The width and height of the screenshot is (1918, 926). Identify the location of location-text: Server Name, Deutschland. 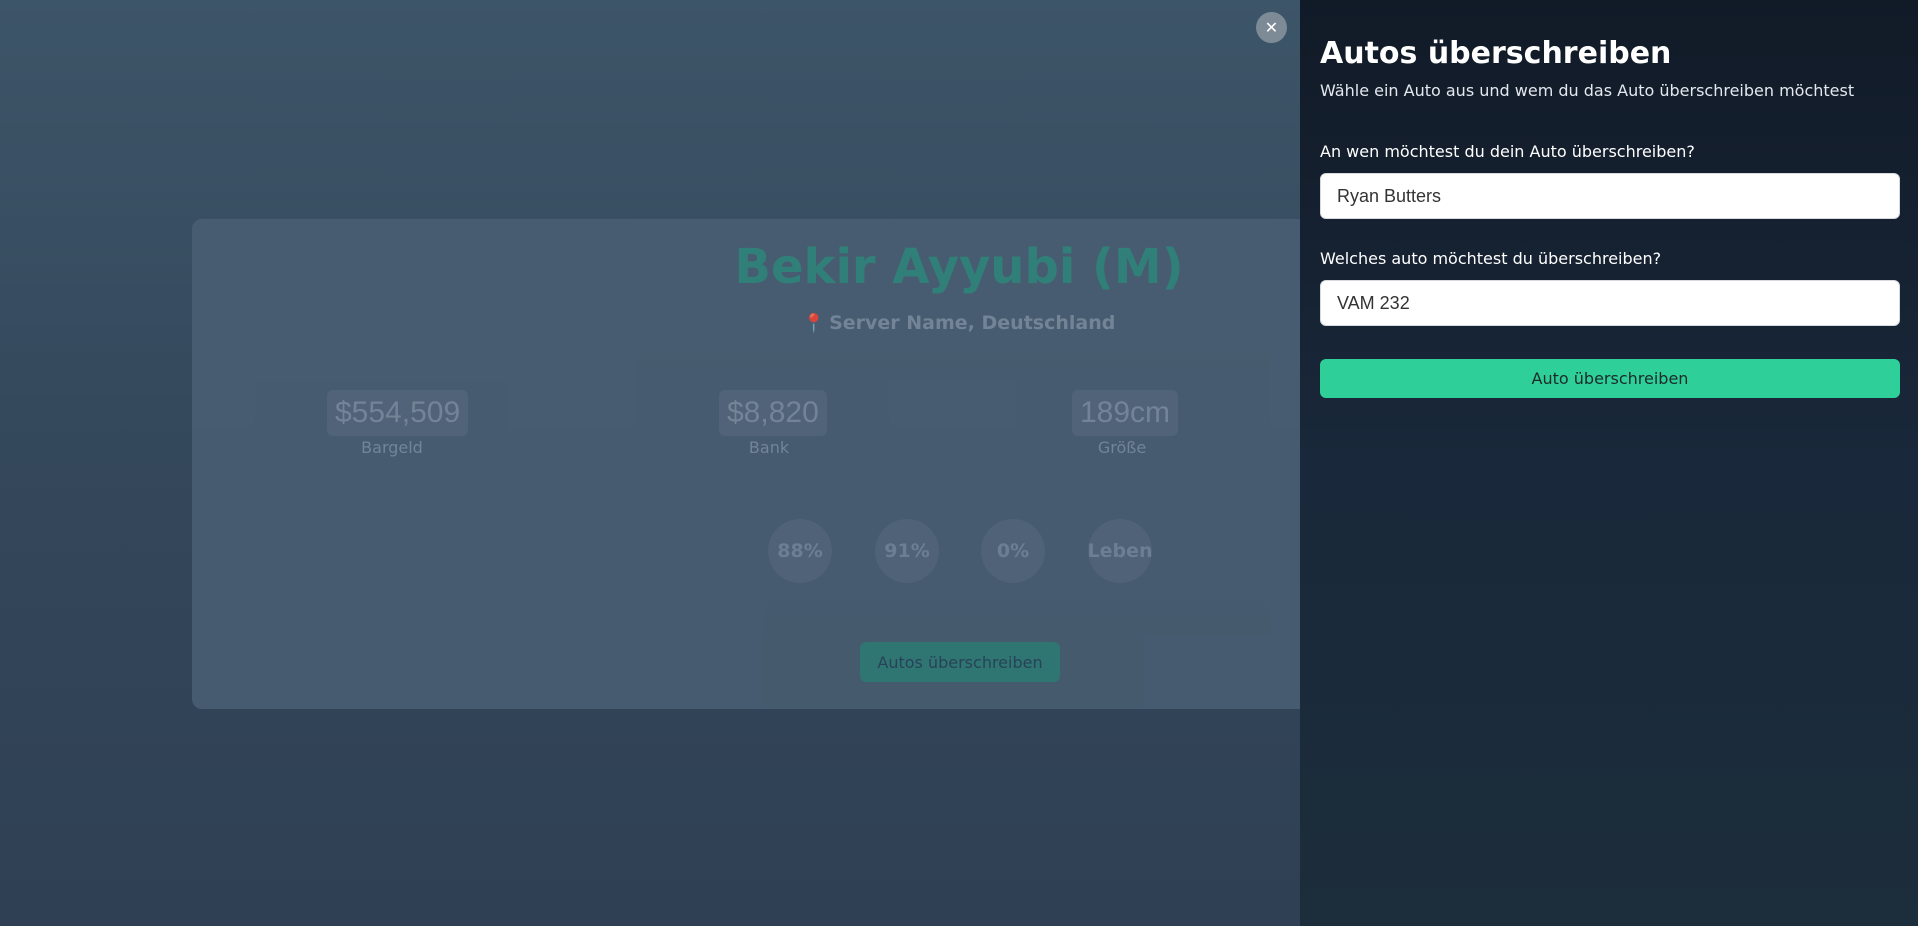
(972, 323).